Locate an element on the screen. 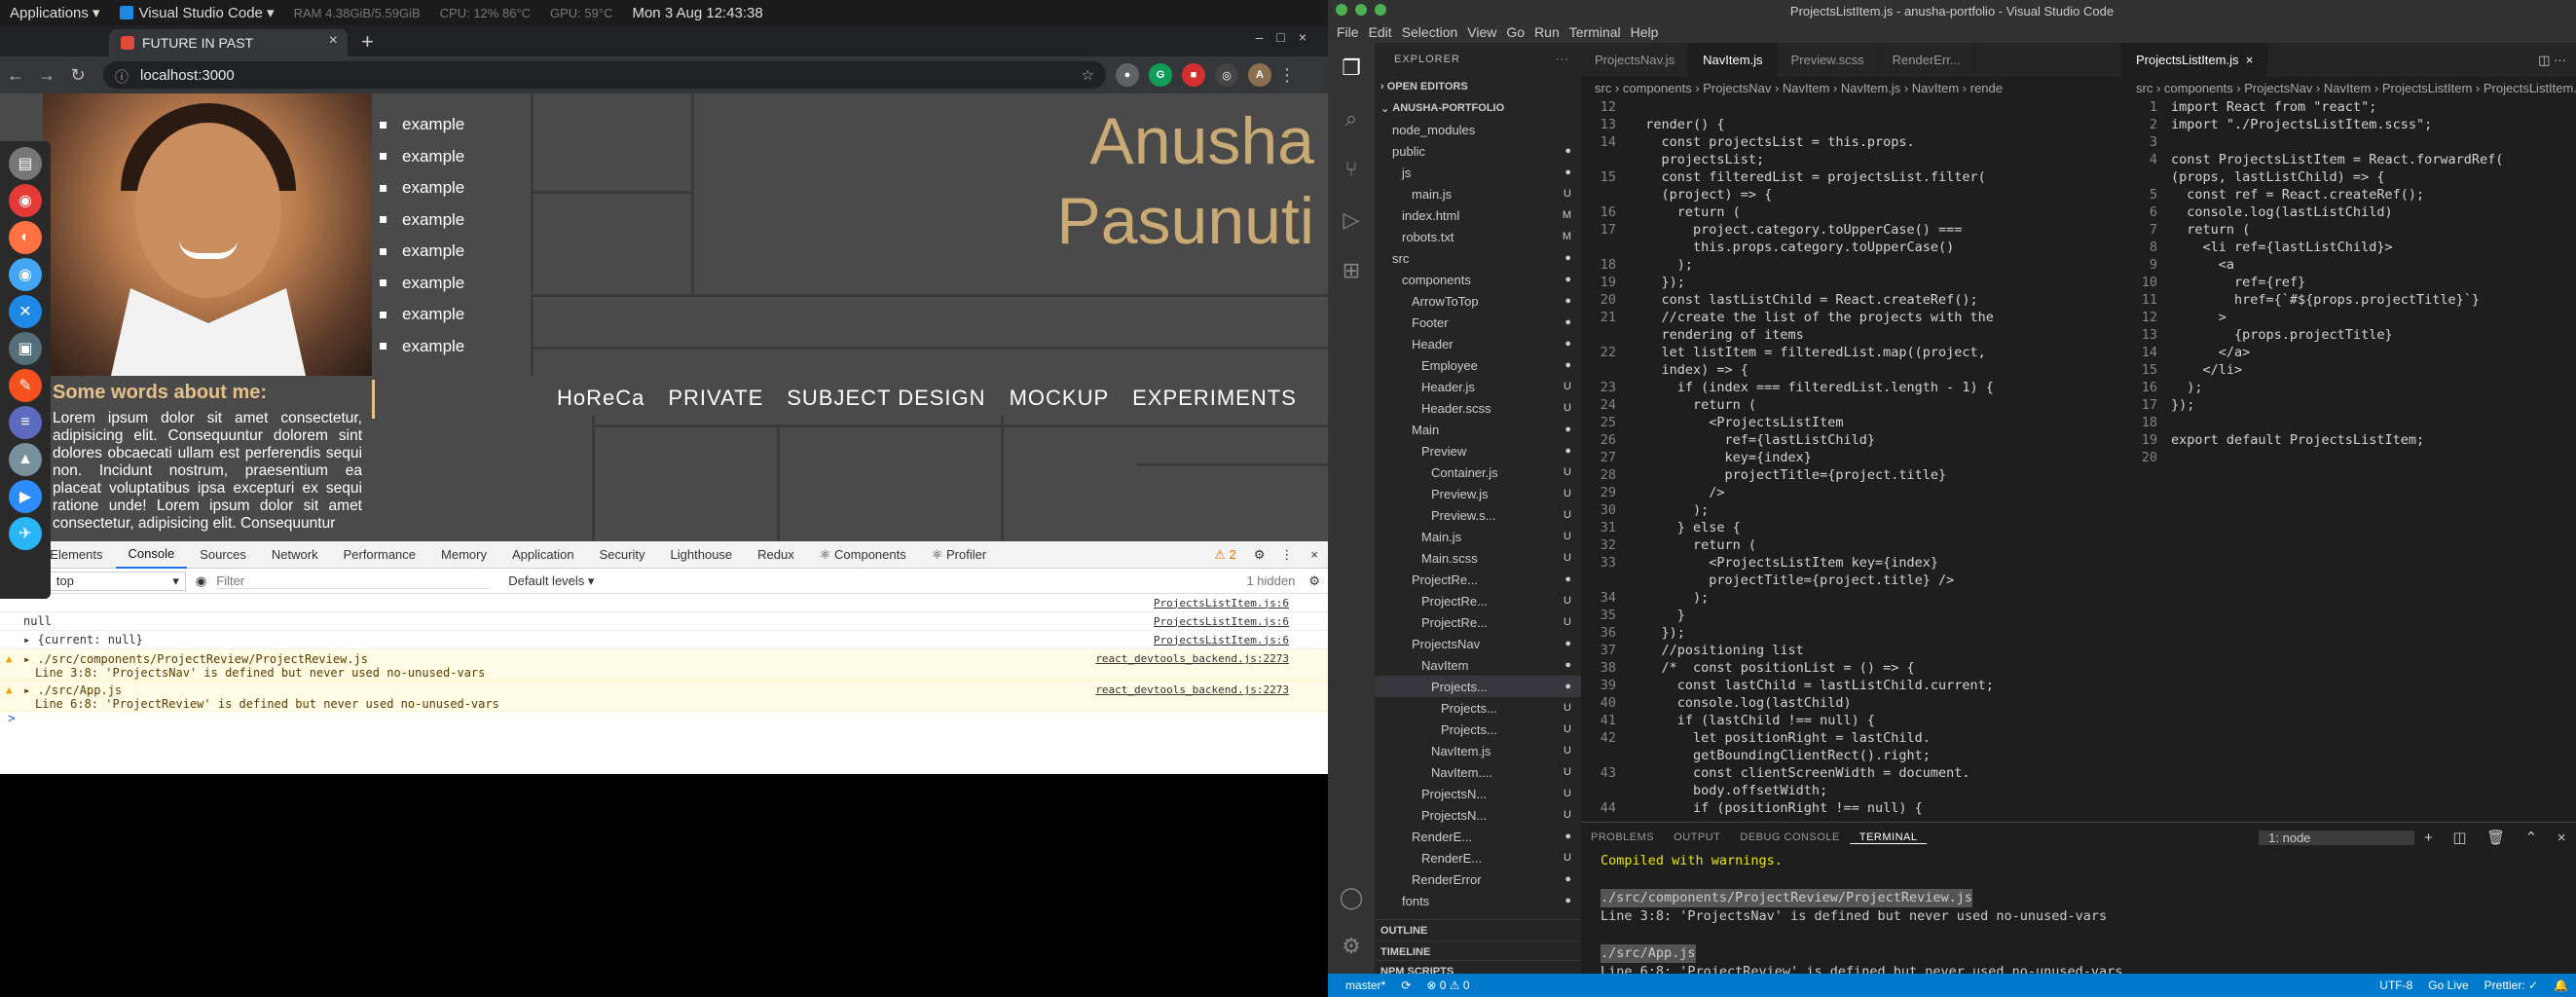  eye-icon: ◉ is located at coordinates (201, 581).